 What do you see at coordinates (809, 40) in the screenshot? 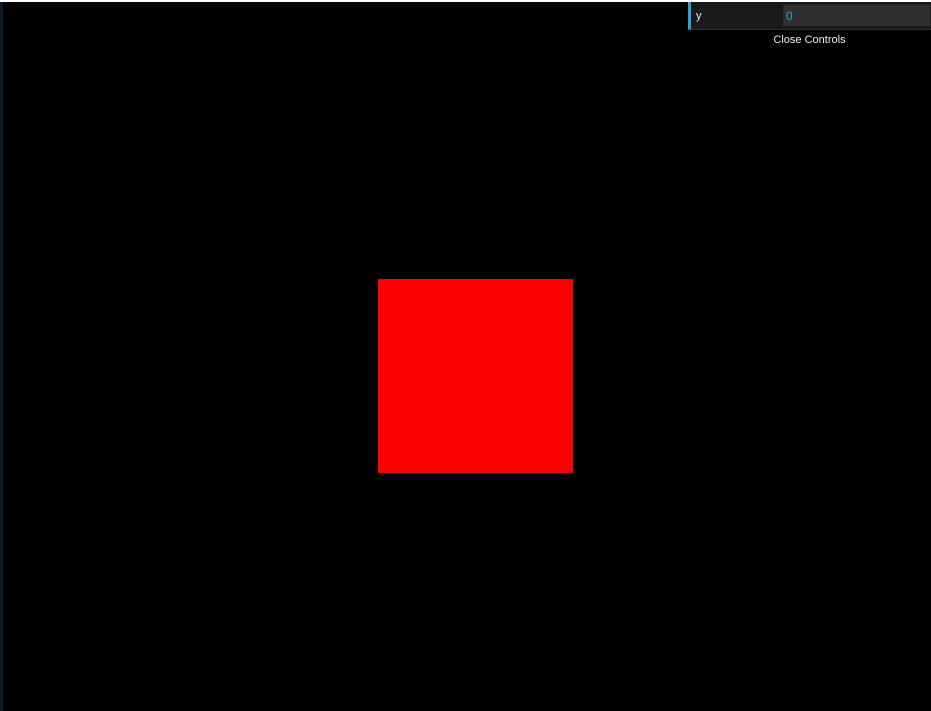
I see `close-controls-button: Close Controls` at bounding box center [809, 40].